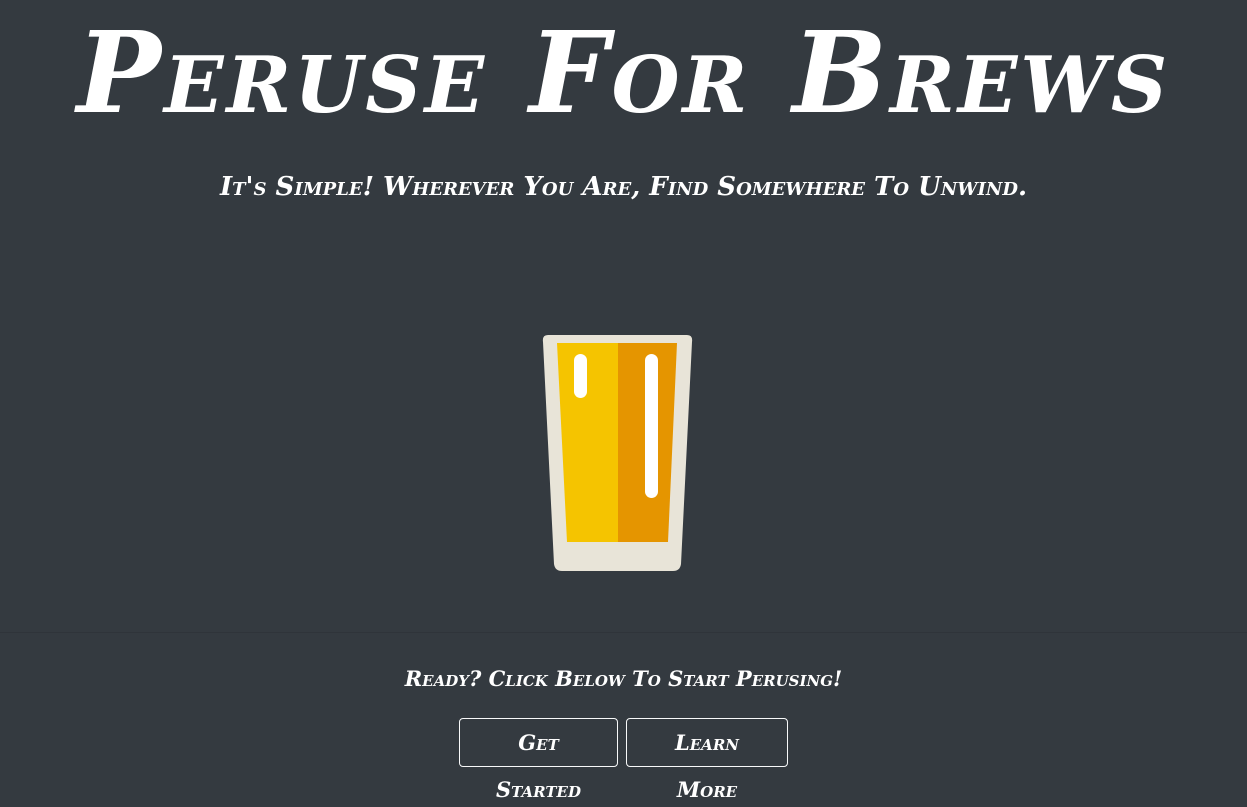  I want to click on section-divider, so click(623, 632).